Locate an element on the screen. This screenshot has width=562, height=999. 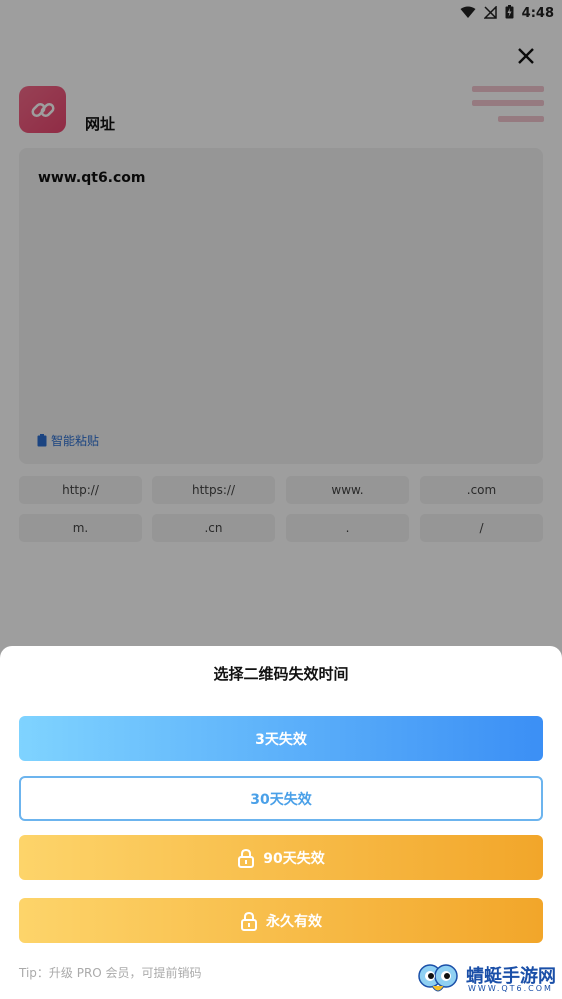
option-30-days: 30天失效 is located at coordinates (281, 798).